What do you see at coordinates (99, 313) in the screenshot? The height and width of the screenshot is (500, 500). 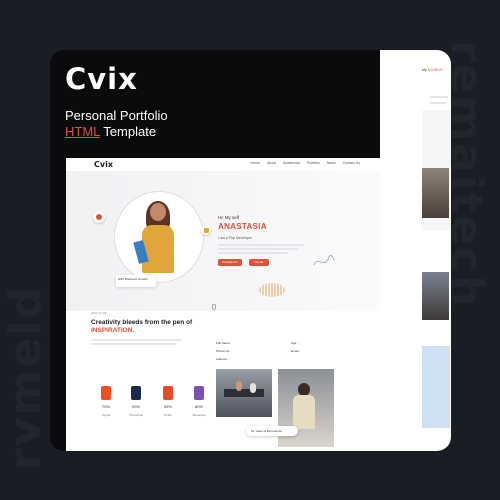 I see `about-eyebrow: ABOUT ME` at bounding box center [99, 313].